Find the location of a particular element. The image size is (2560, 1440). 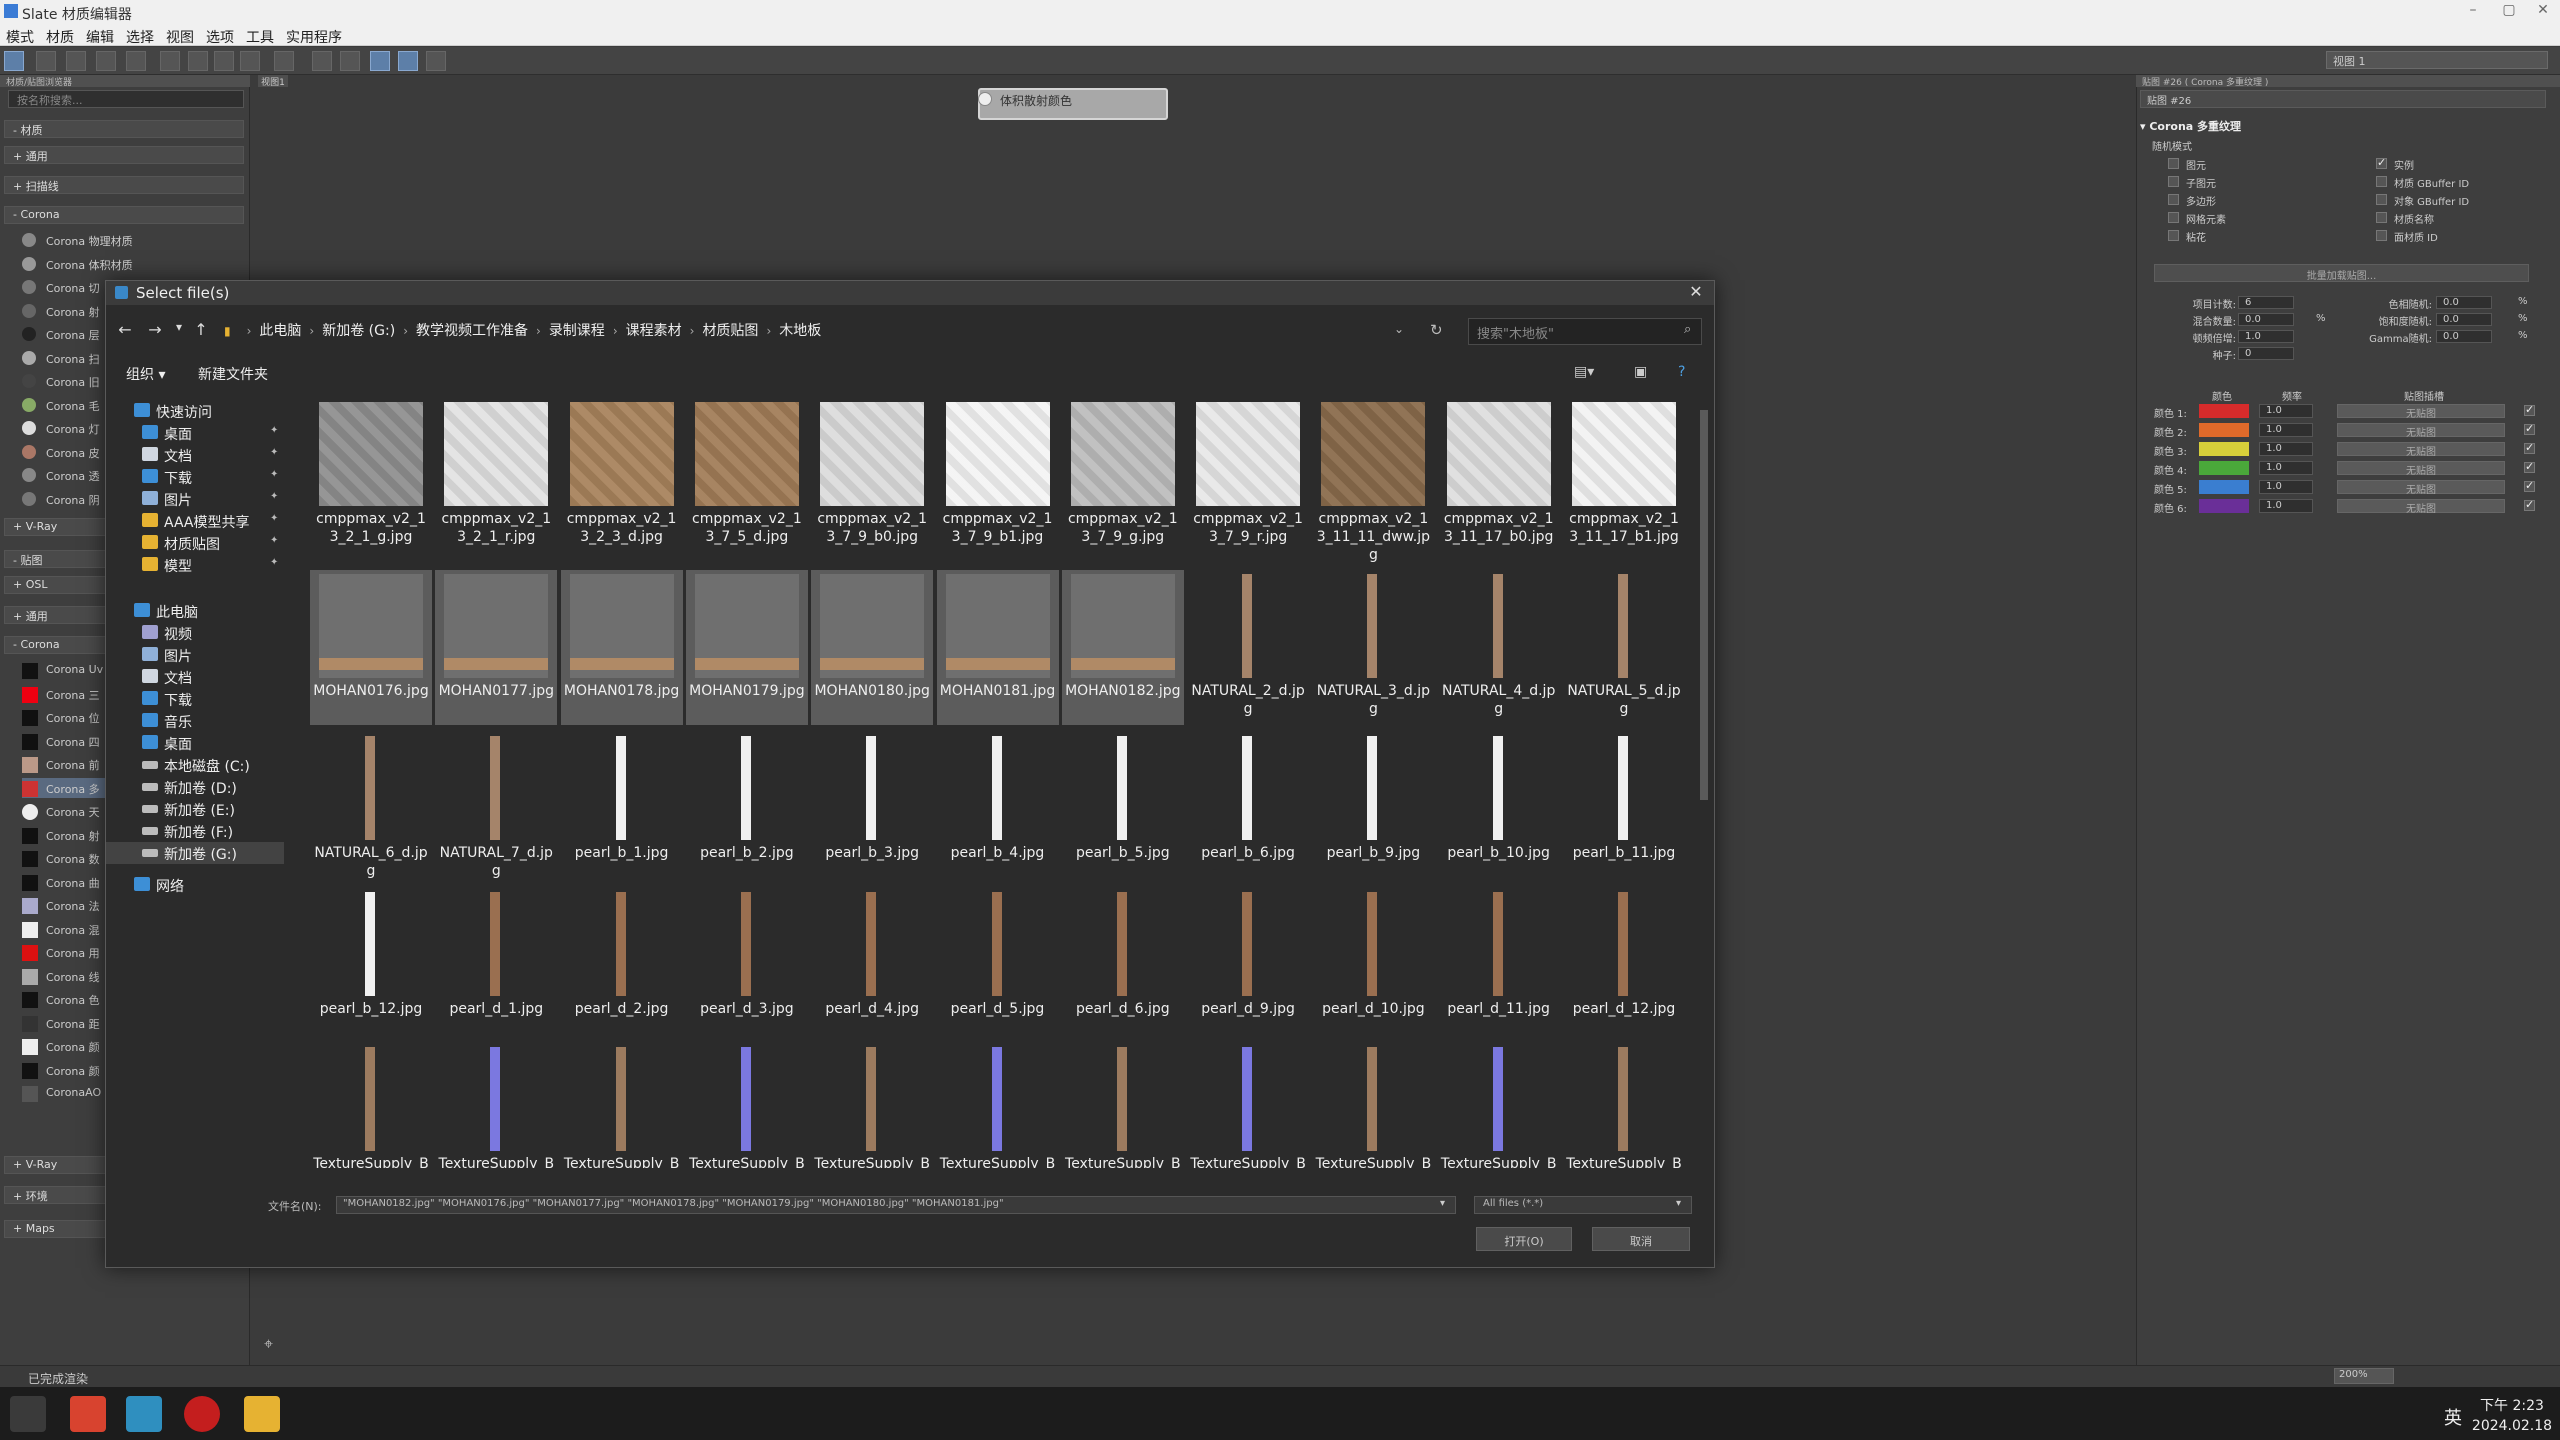

file-tile: pearl_b_9.jpg is located at coordinates (1373, 809).